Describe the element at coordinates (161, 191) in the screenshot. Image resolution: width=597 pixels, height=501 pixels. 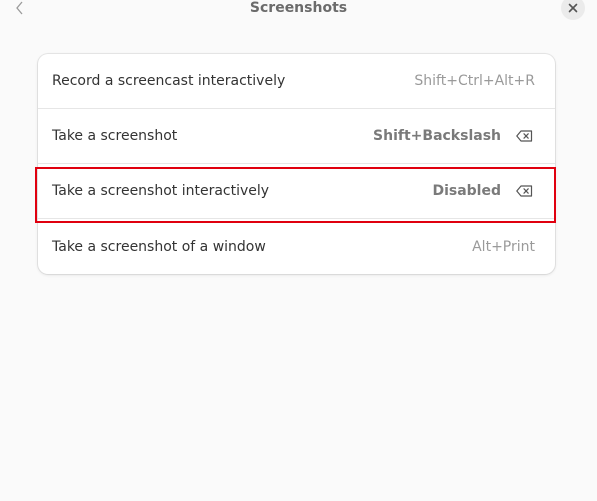
I see `shortcut-label: Take a screenshot interactively` at that location.